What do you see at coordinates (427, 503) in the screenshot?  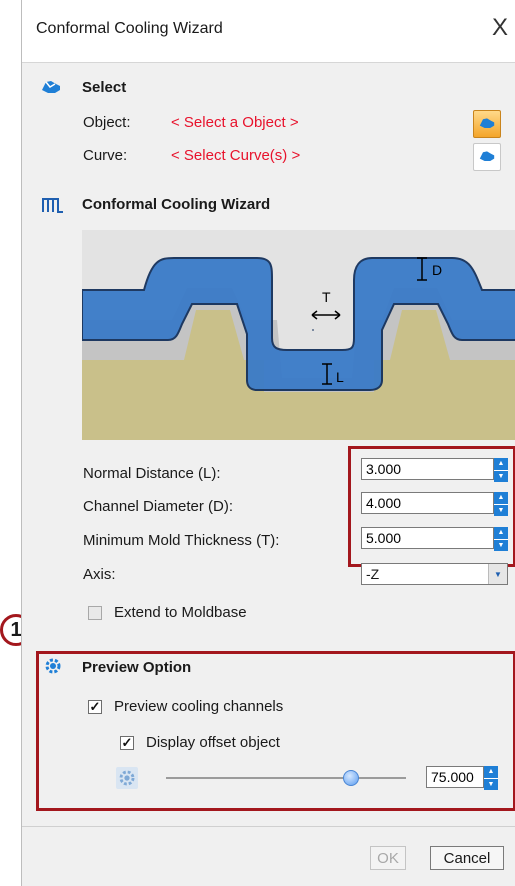 I see `channel-diameter-input` at bounding box center [427, 503].